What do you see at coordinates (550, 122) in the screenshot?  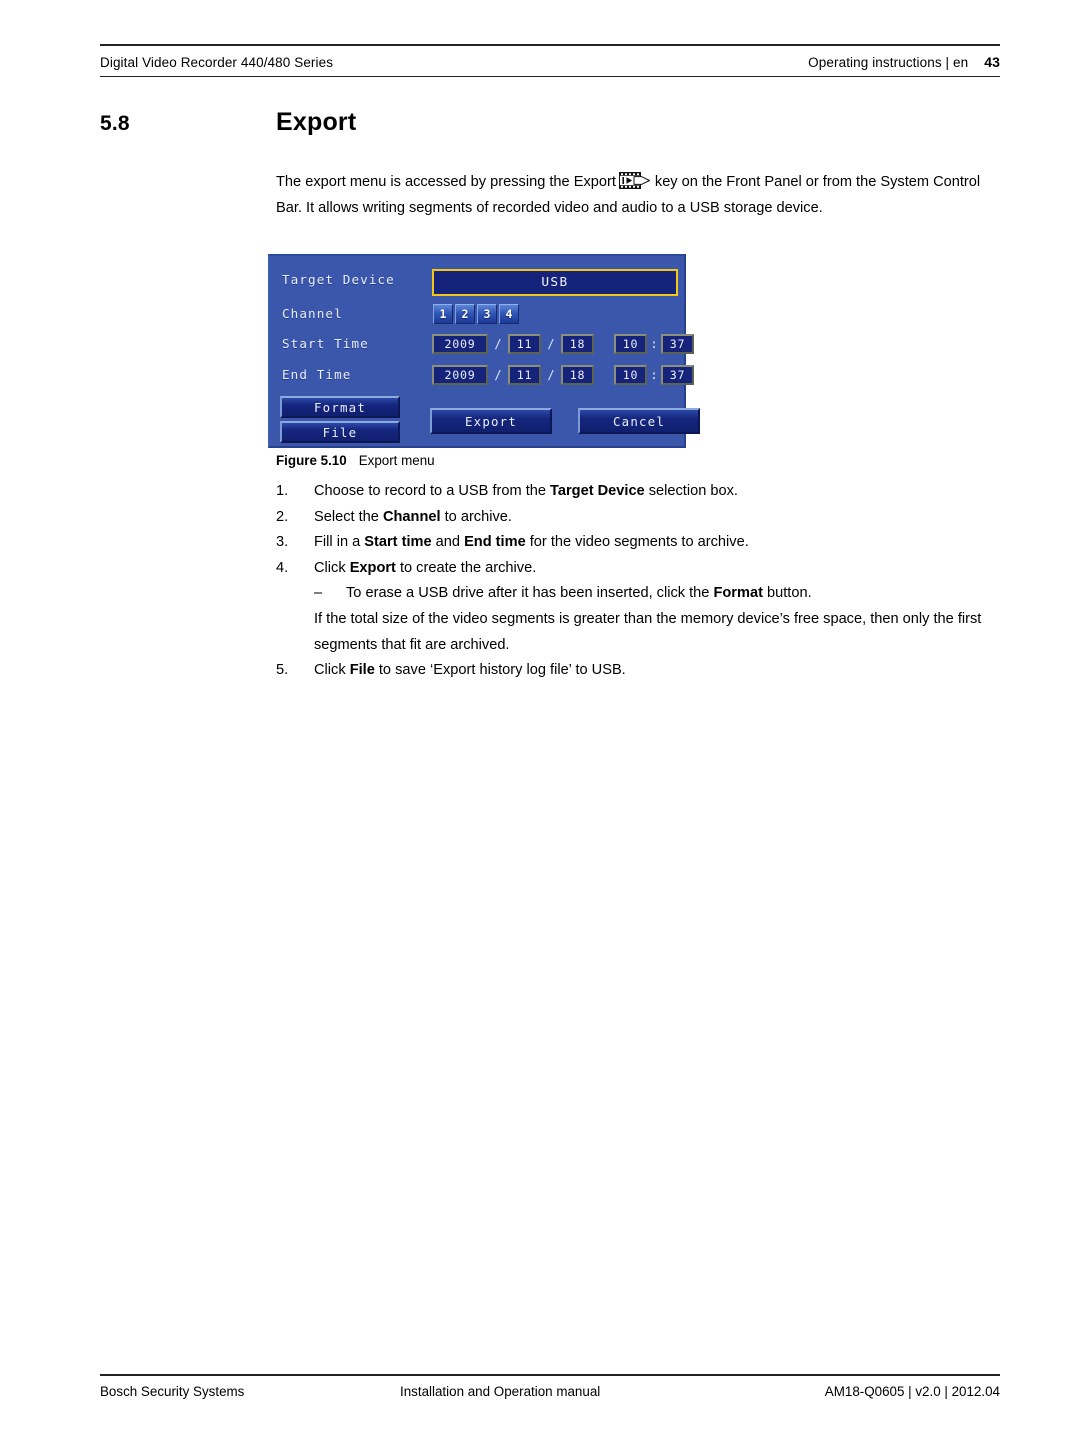 I see `section-heading: 5.8 Export` at bounding box center [550, 122].